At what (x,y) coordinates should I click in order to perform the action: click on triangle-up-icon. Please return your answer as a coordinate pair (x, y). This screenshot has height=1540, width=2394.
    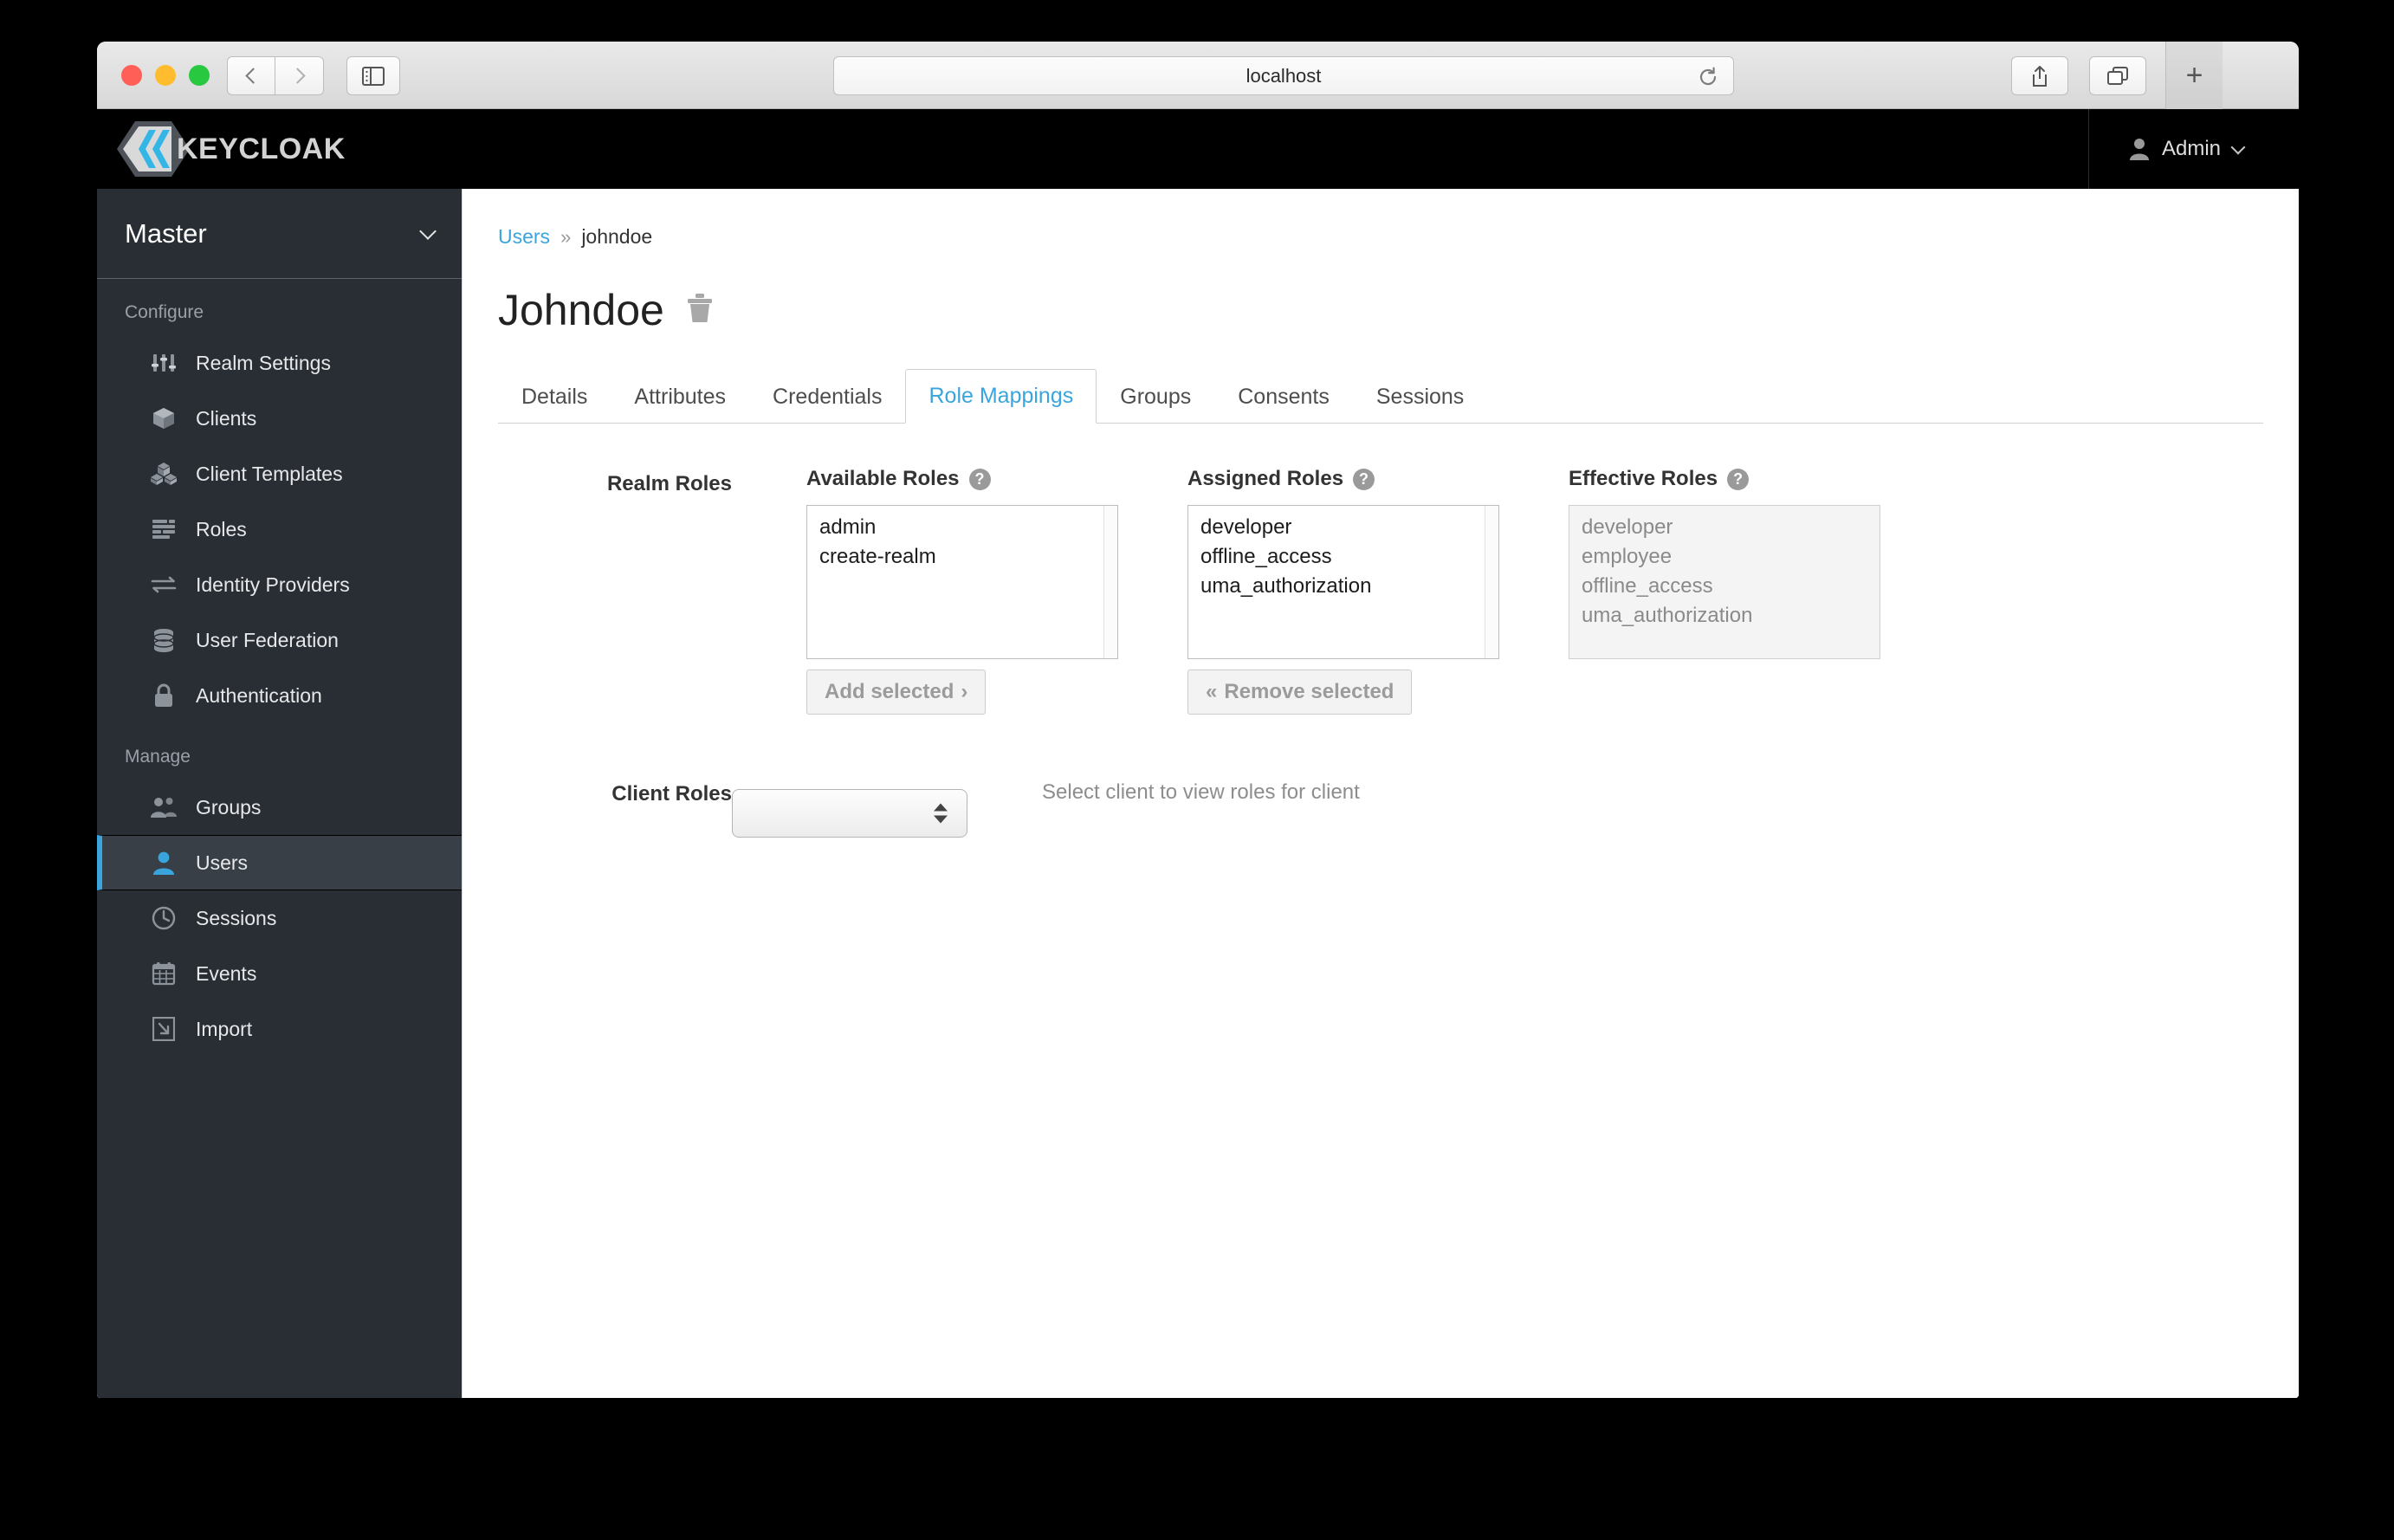
    Looking at the image, I should click on (941, 807).